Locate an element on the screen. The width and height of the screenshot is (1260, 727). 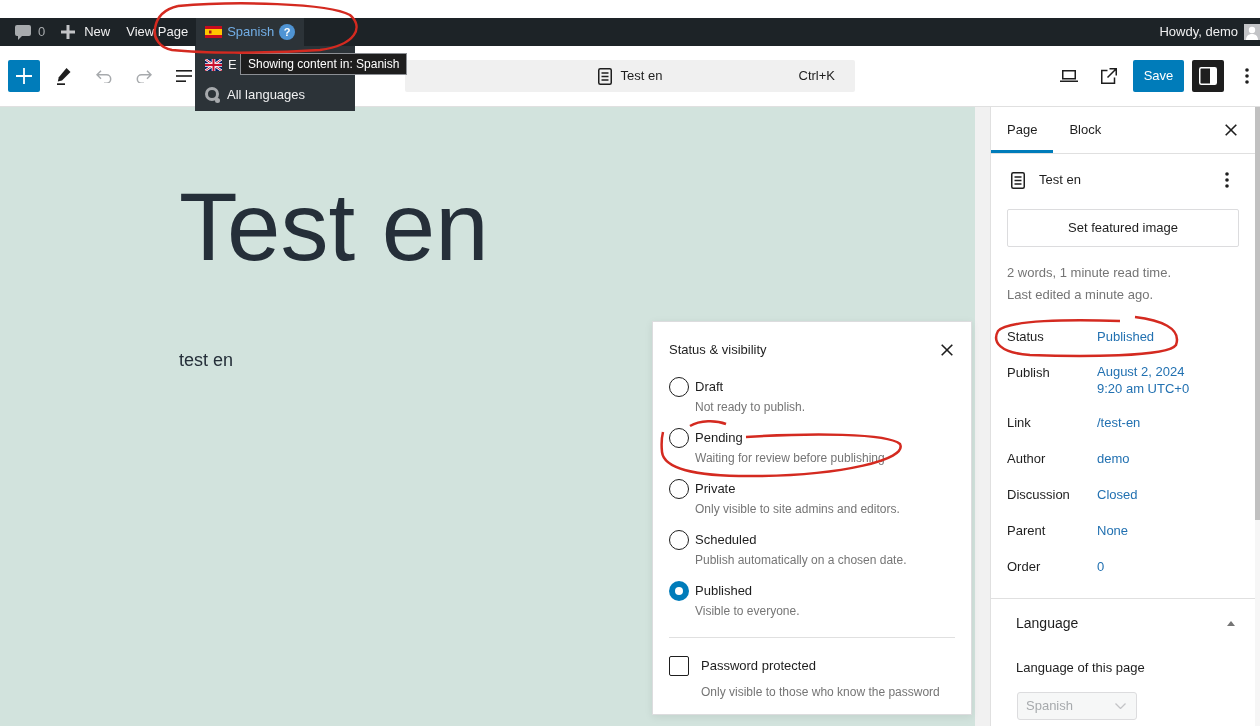
greeting-text: Howdy, demo is located at coordinates (1198, 32).